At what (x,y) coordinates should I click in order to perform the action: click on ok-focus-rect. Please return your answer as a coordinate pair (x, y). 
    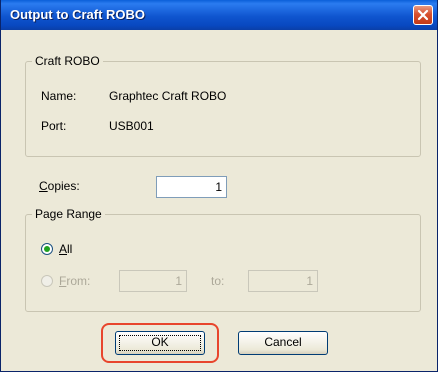
    Looking at the image, I should click on (160, 343).